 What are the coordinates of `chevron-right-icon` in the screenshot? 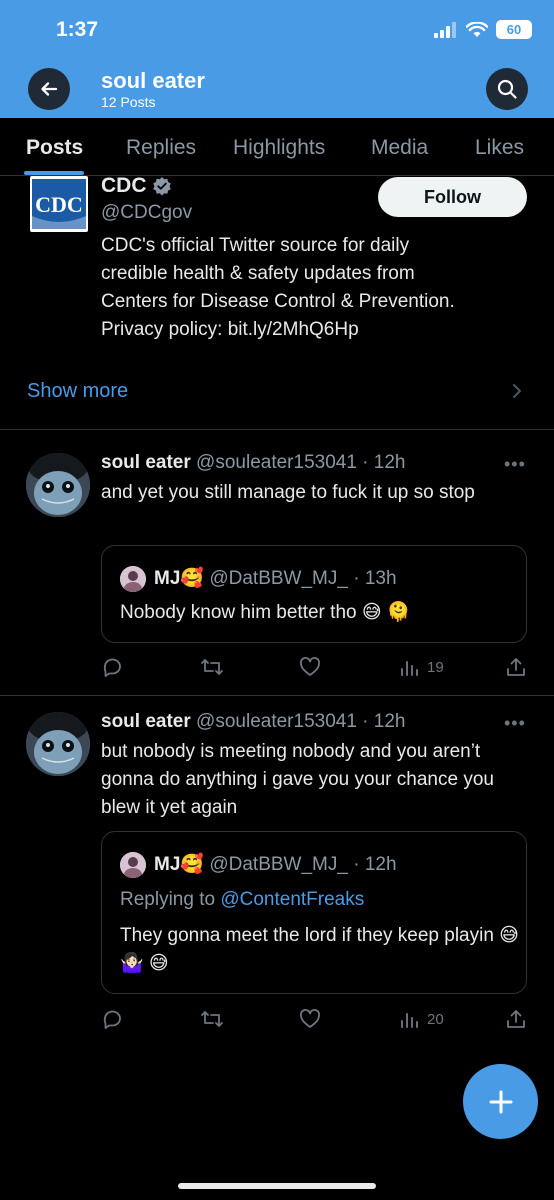 It's located at (517, 391).